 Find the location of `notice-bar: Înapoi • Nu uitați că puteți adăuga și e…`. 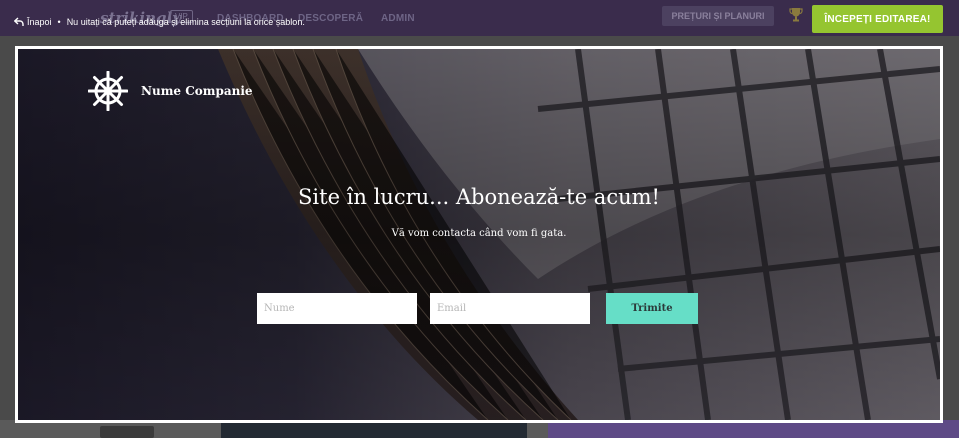

notice-bar: Înapoi • Nu uitați că puteți adăuga și e… is located at coordinates (159, 22).